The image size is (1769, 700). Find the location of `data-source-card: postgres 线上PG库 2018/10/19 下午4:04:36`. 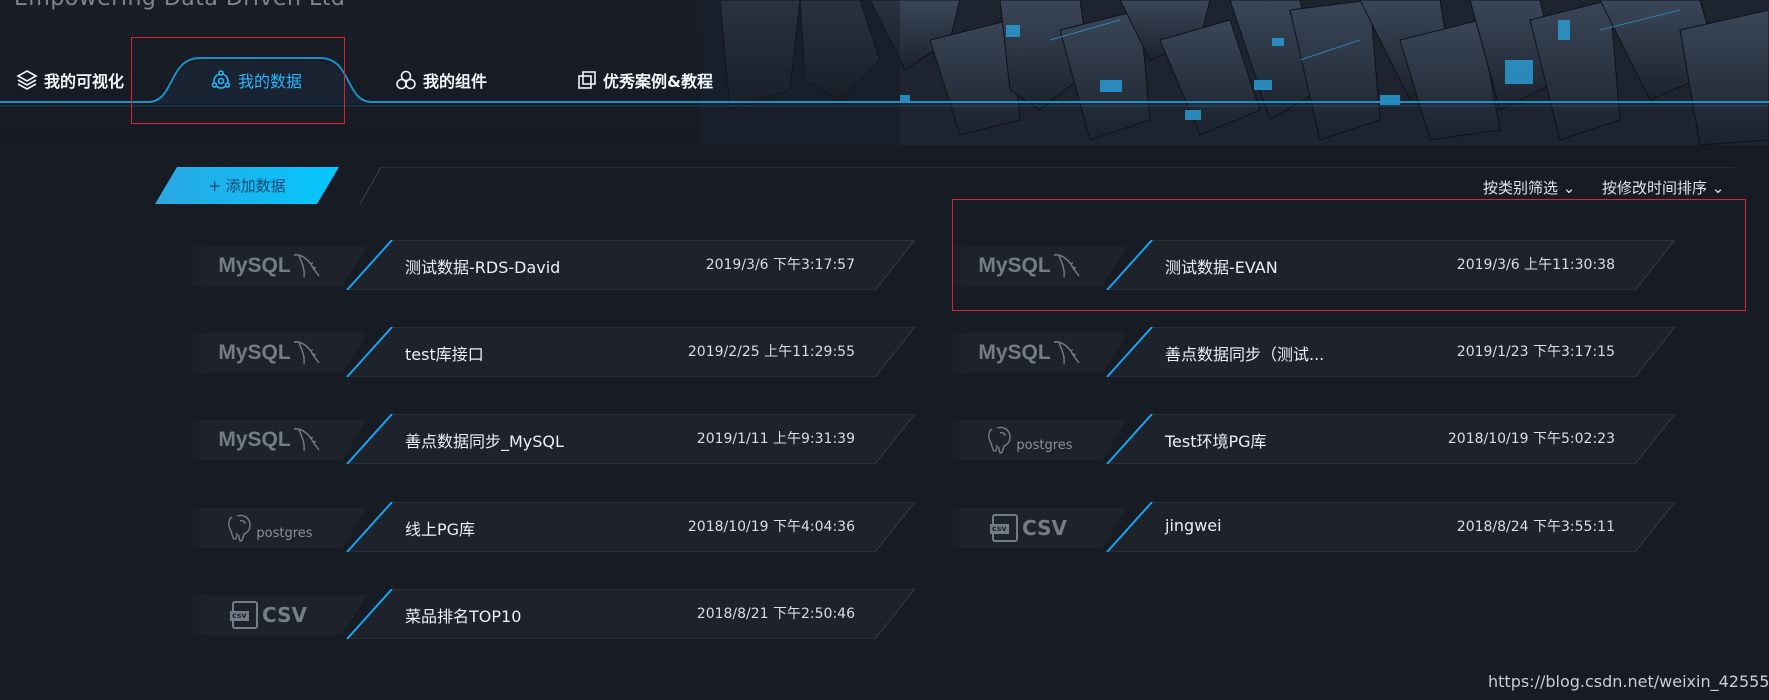

data-source-card: postgres 线上PG库 2018/10/19 下午4:04:36 is located at coordinates (548, 527).